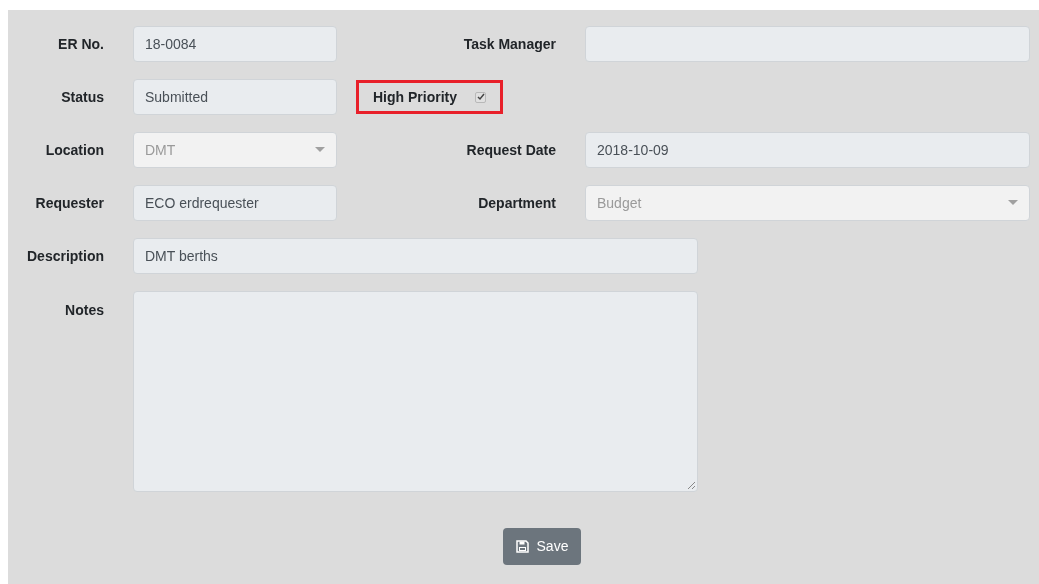 This screenshot has width=1039, height=584. I want to click on text-field: ECO erdrequester, so click(235, 203).